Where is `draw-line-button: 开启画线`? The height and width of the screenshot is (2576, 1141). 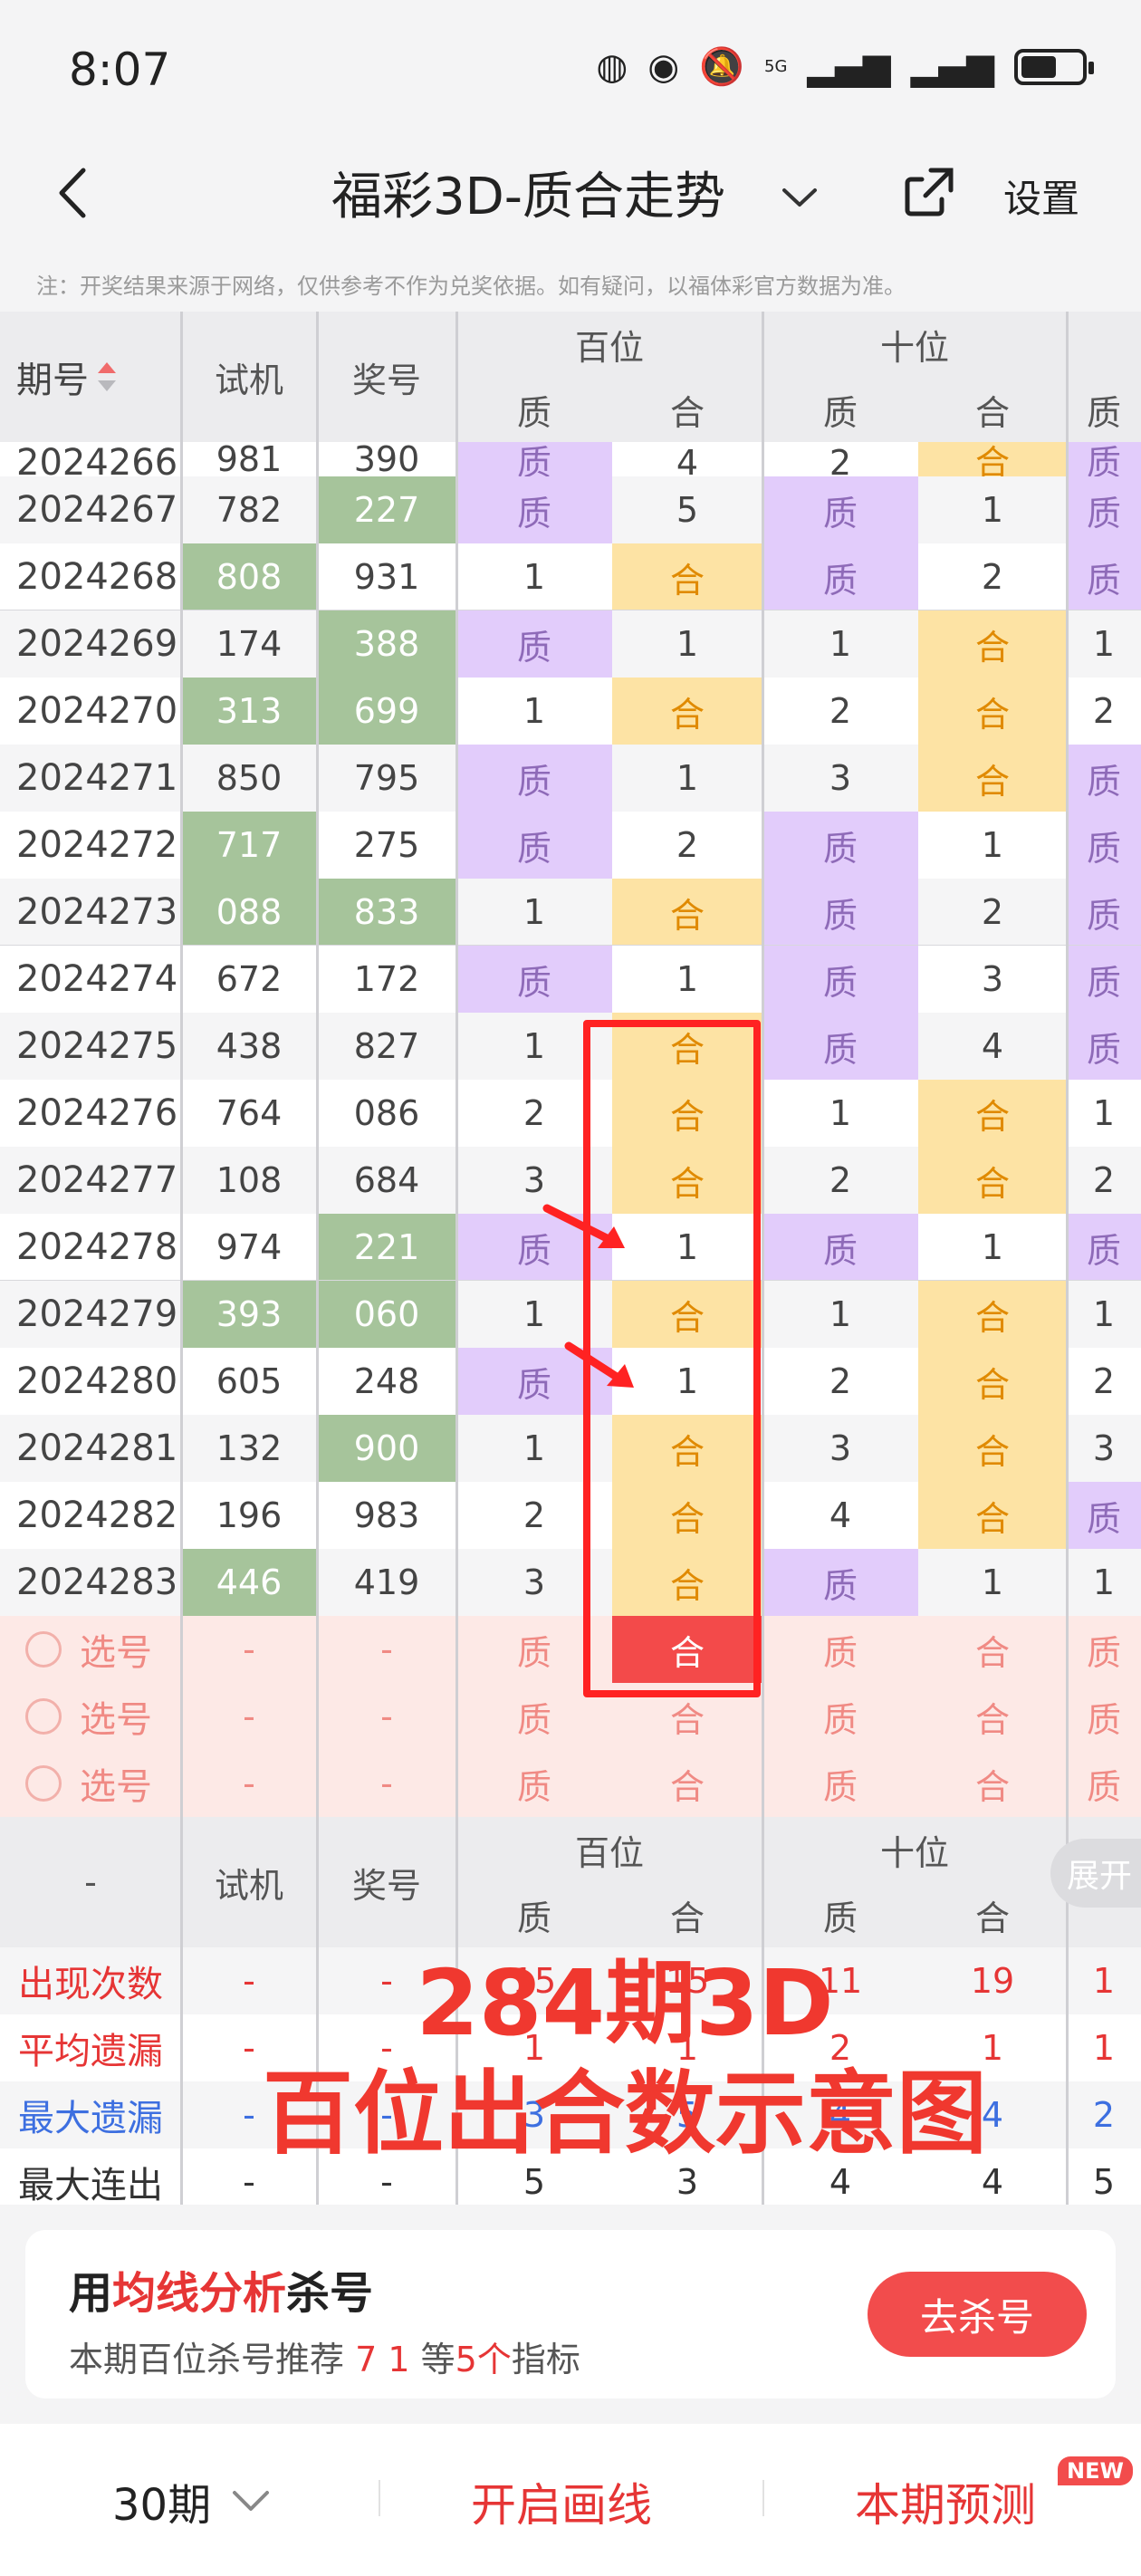 draw-line-button: 开启画线 is located at coordinates (562, 2501).